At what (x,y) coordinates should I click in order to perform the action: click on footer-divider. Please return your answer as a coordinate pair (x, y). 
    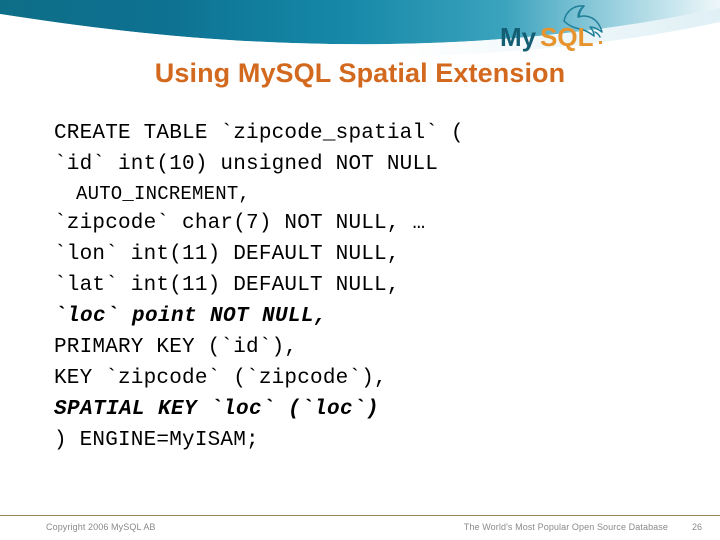
    Looking at the image, I should click on (360, 515).